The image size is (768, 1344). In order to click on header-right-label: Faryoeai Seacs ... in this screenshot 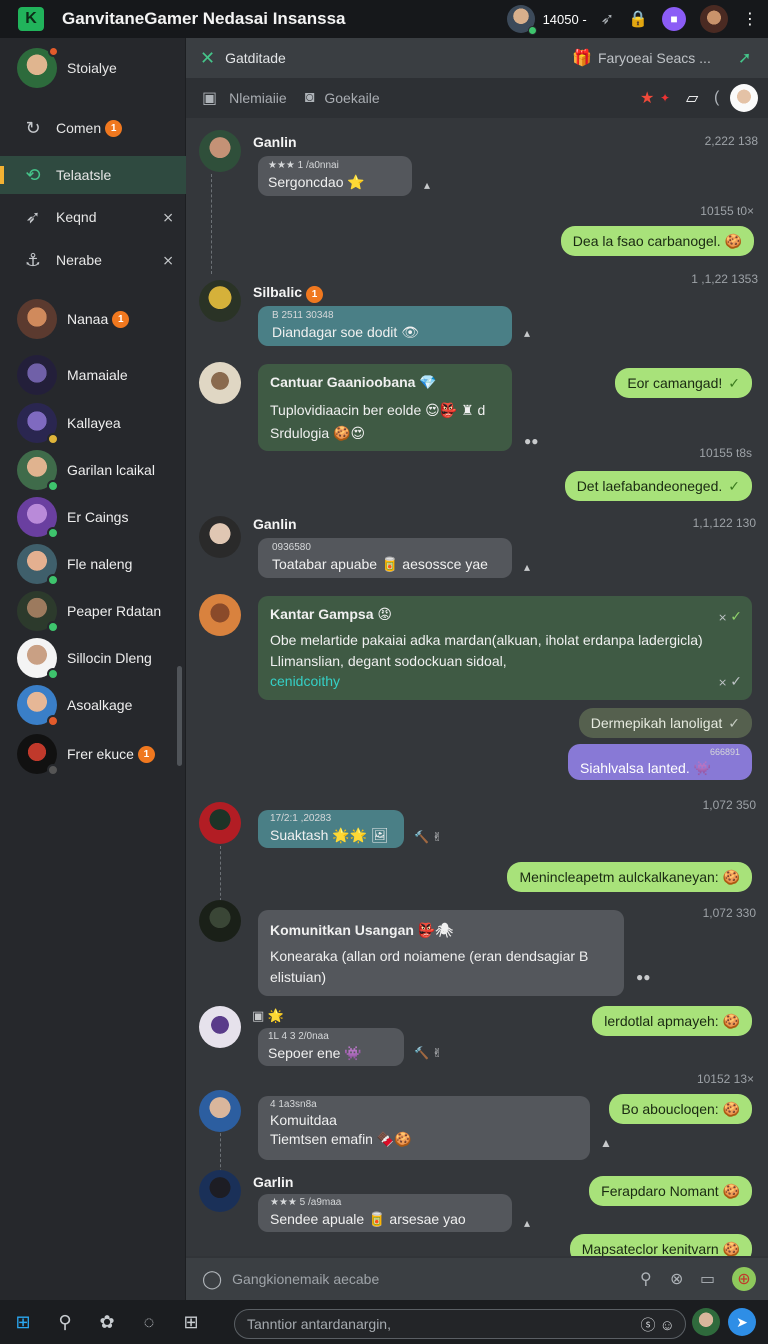, I will do `click(654, 58)`.